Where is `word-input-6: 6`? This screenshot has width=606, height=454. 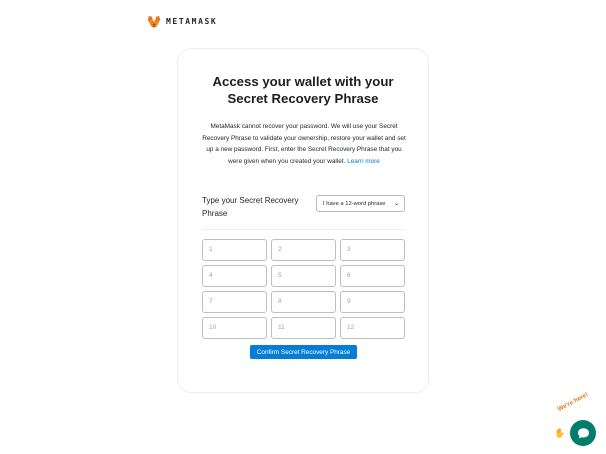
word-input-6: 6 is located at coordinates (372, 276).